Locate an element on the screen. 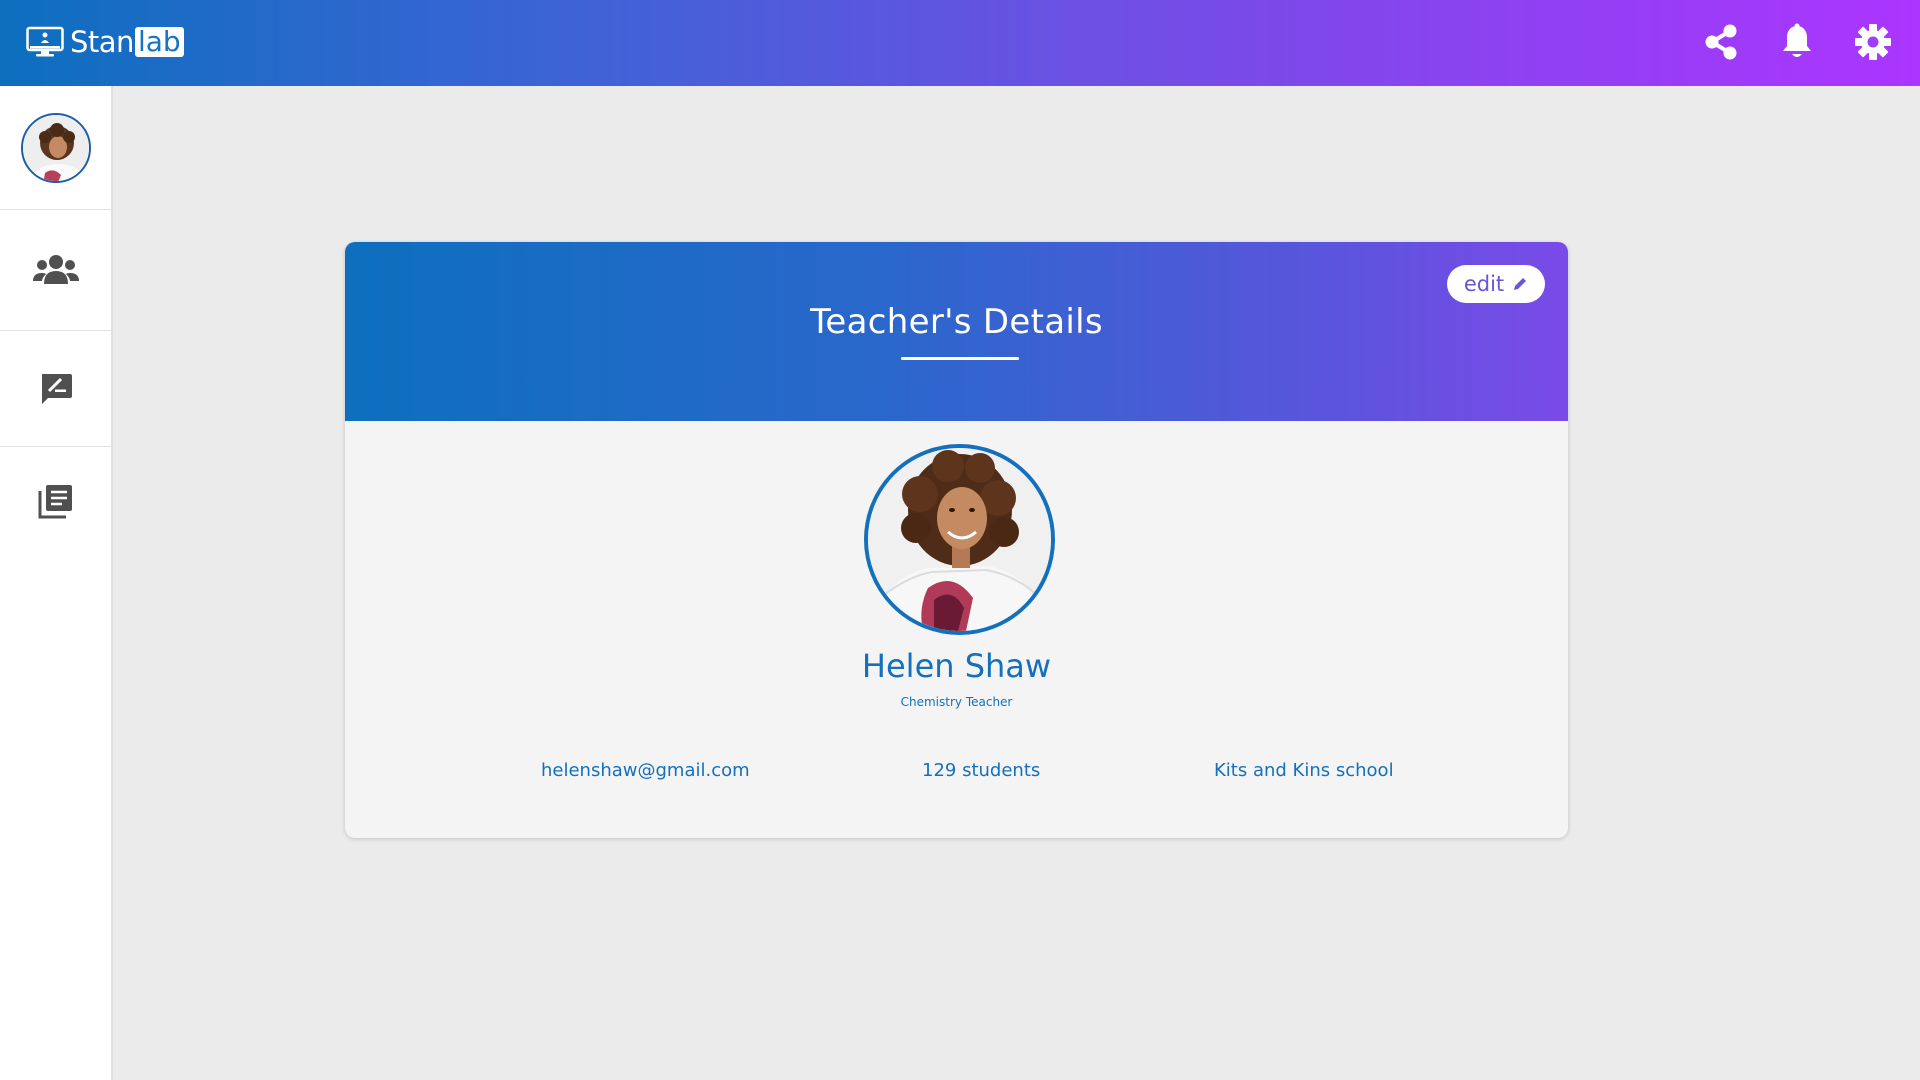  gear-icon is located at coordinates (1873, 42).